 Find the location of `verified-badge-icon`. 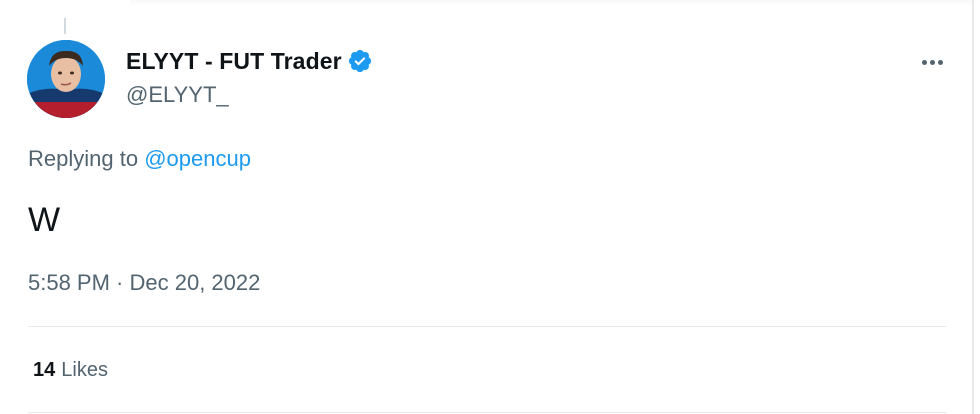

verified-badge-icon is located at coordinates (359, 61).